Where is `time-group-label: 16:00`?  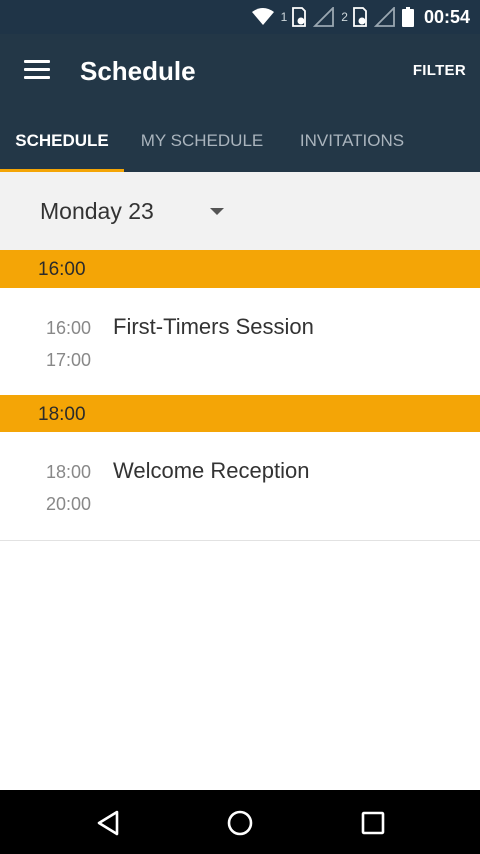 time-group-label: 16:00 is located at coordinates (62, 269).